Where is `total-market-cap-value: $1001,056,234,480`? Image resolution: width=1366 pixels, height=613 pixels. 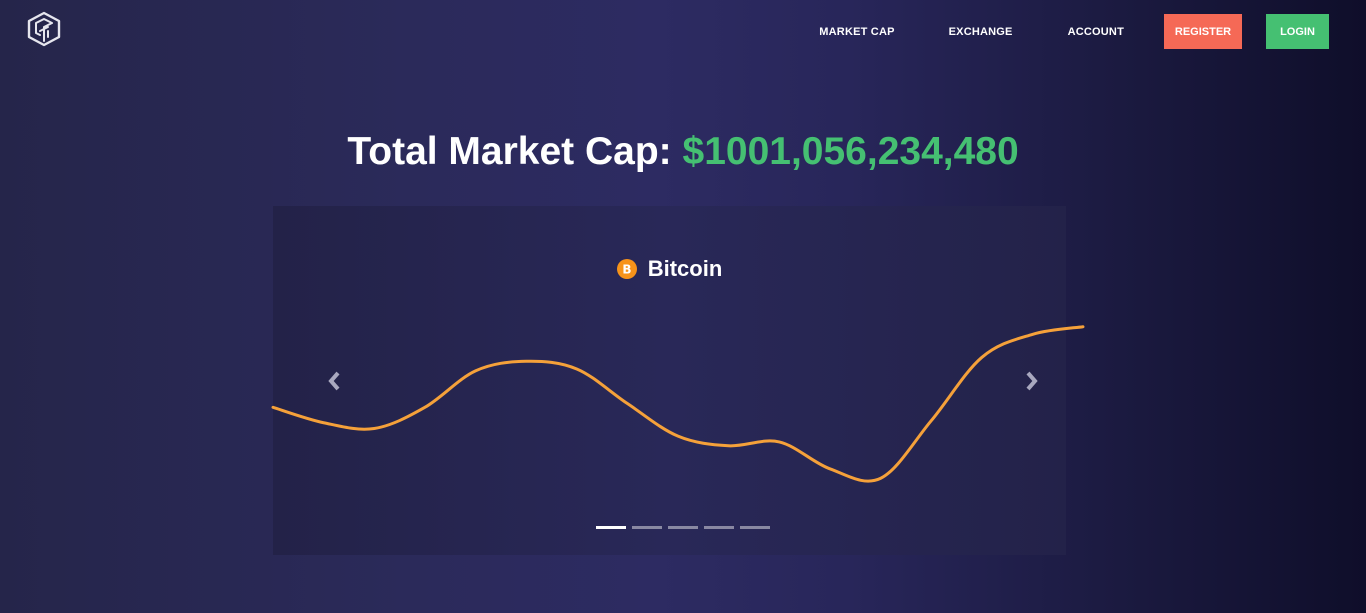 total-market-cap-value: $1001,056,234,480 is located at coordinates (850, 151).